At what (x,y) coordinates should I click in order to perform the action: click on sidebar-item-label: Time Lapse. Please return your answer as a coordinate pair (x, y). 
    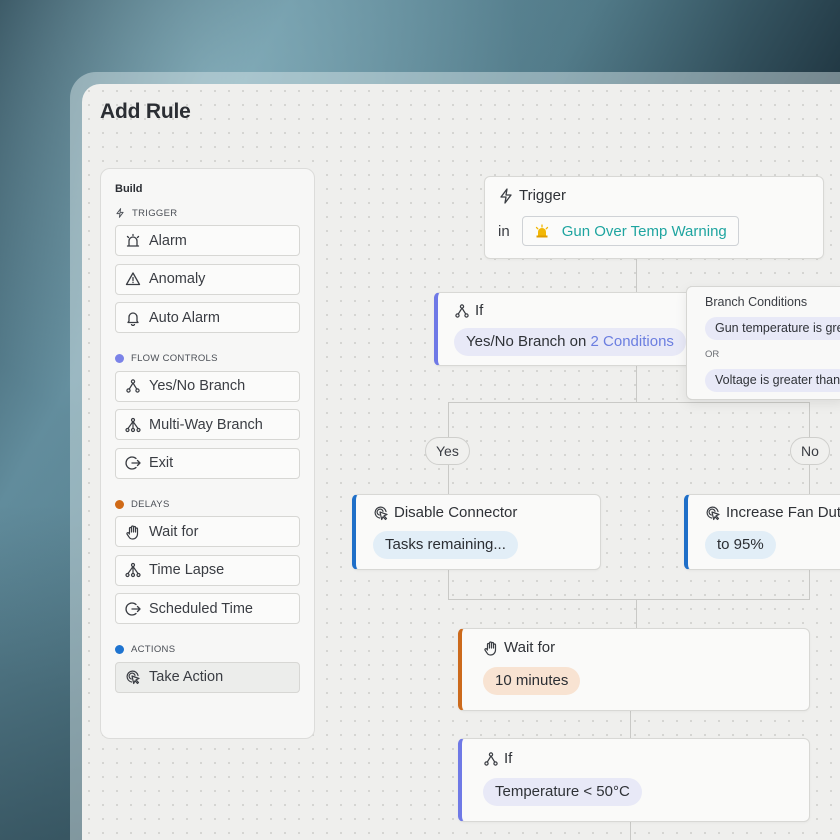
    Looking at the image, I should click on (187, 570).